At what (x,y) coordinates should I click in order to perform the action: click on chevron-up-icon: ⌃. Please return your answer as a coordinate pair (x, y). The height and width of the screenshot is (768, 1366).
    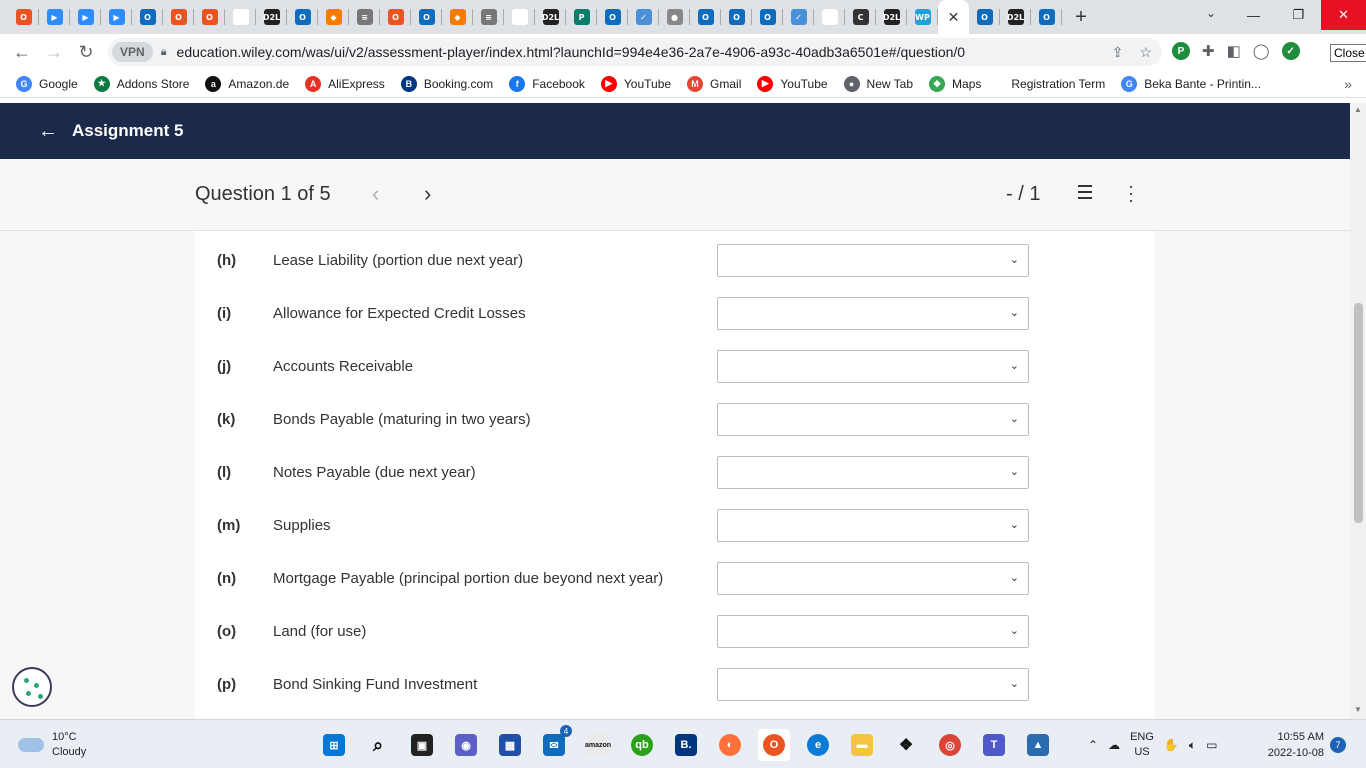
    Looking at the image, I should click on (1093, 745).